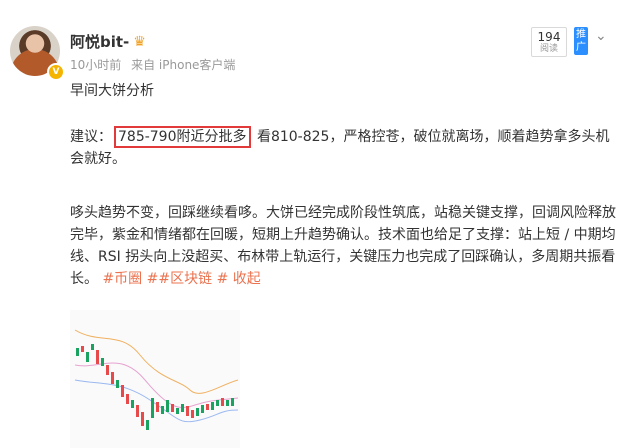  What do you see at coordinates (56, 72) in the screenshot?
I see `verified-badge-icon: V` at bounding box center [56, 72].